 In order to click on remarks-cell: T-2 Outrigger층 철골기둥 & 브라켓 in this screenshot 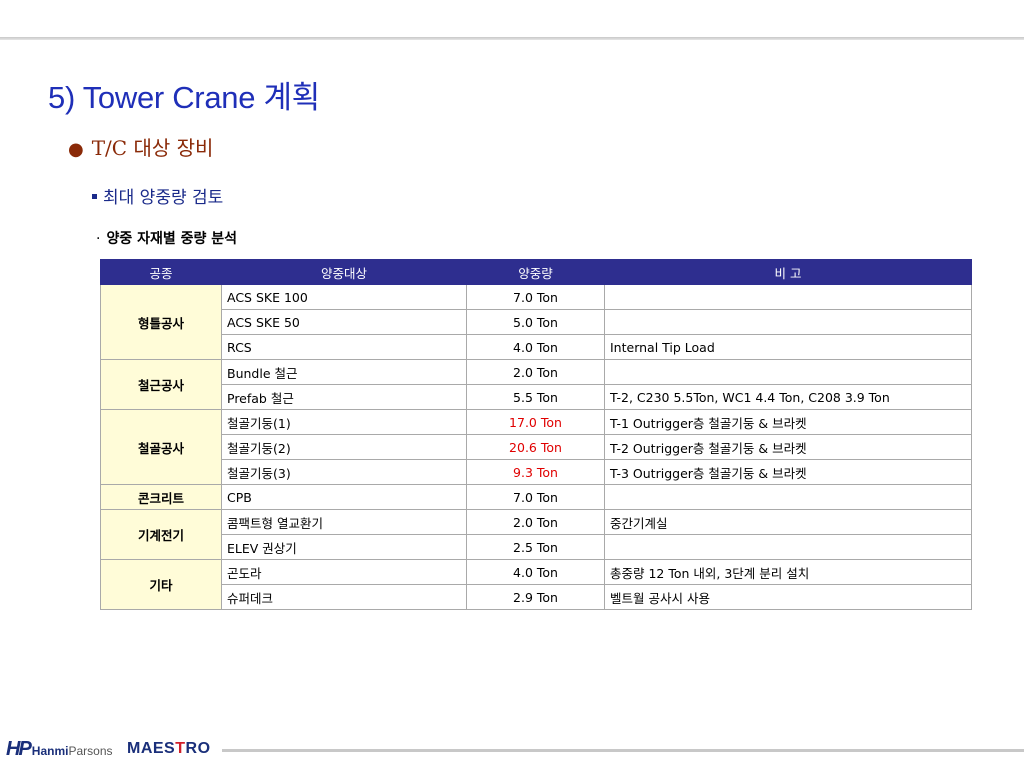, I will do `click(788, 447)`.